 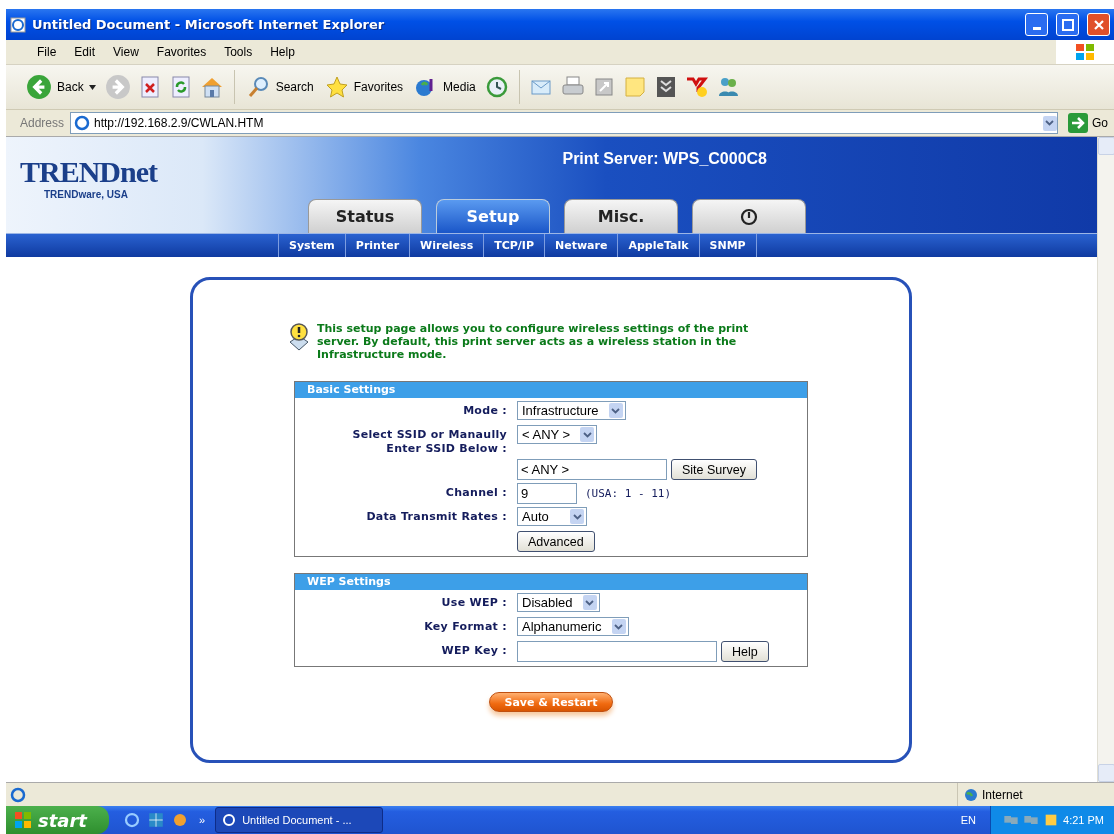 I want to click on menu-item: Edit, so click(x=85, y=52).